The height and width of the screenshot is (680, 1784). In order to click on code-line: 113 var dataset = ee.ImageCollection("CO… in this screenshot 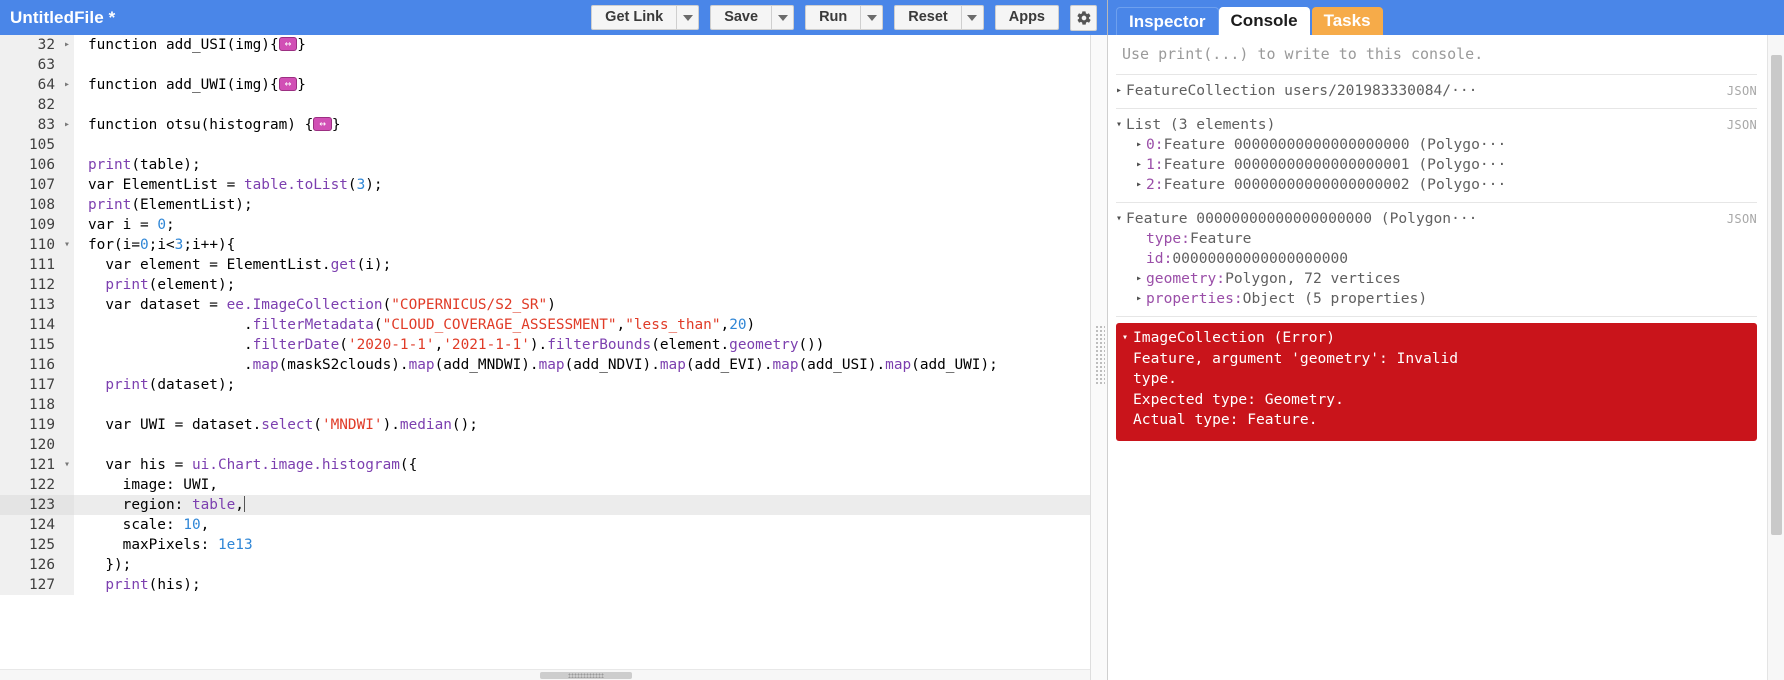, I will do `click(545, 305)`.